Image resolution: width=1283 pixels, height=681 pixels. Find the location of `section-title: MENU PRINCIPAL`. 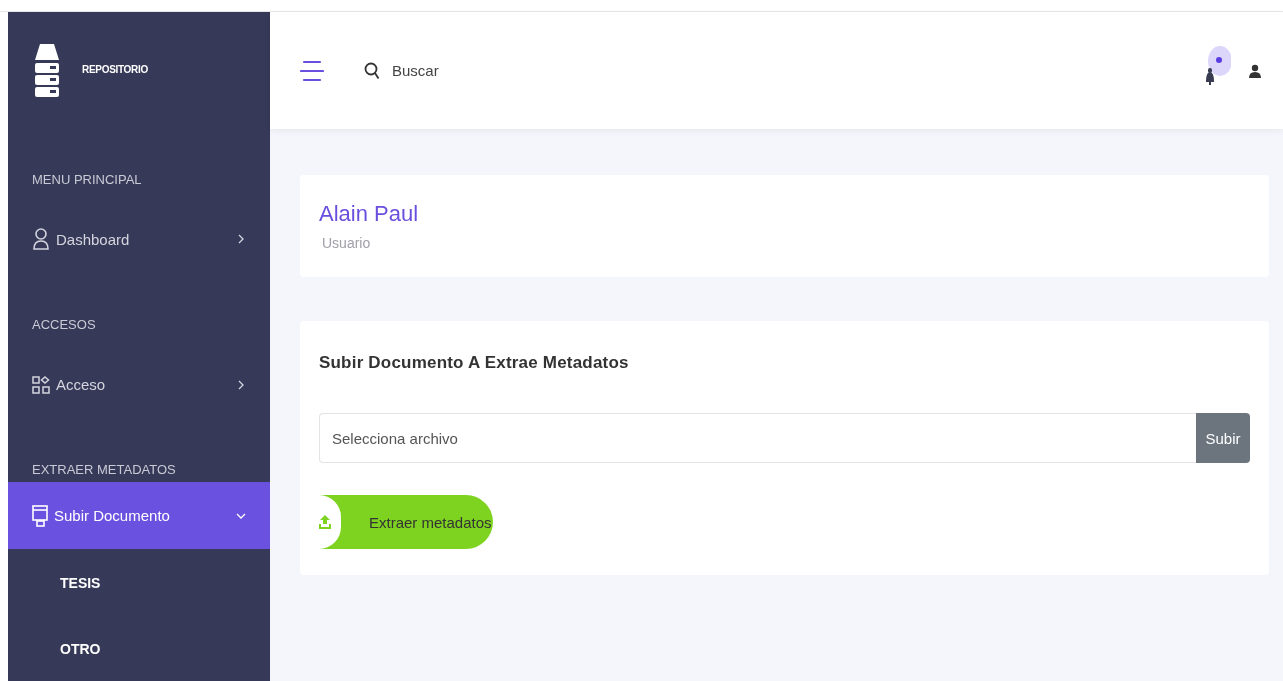

section-title: MENU PRINCIPAL is located at coordinates (87, 179).